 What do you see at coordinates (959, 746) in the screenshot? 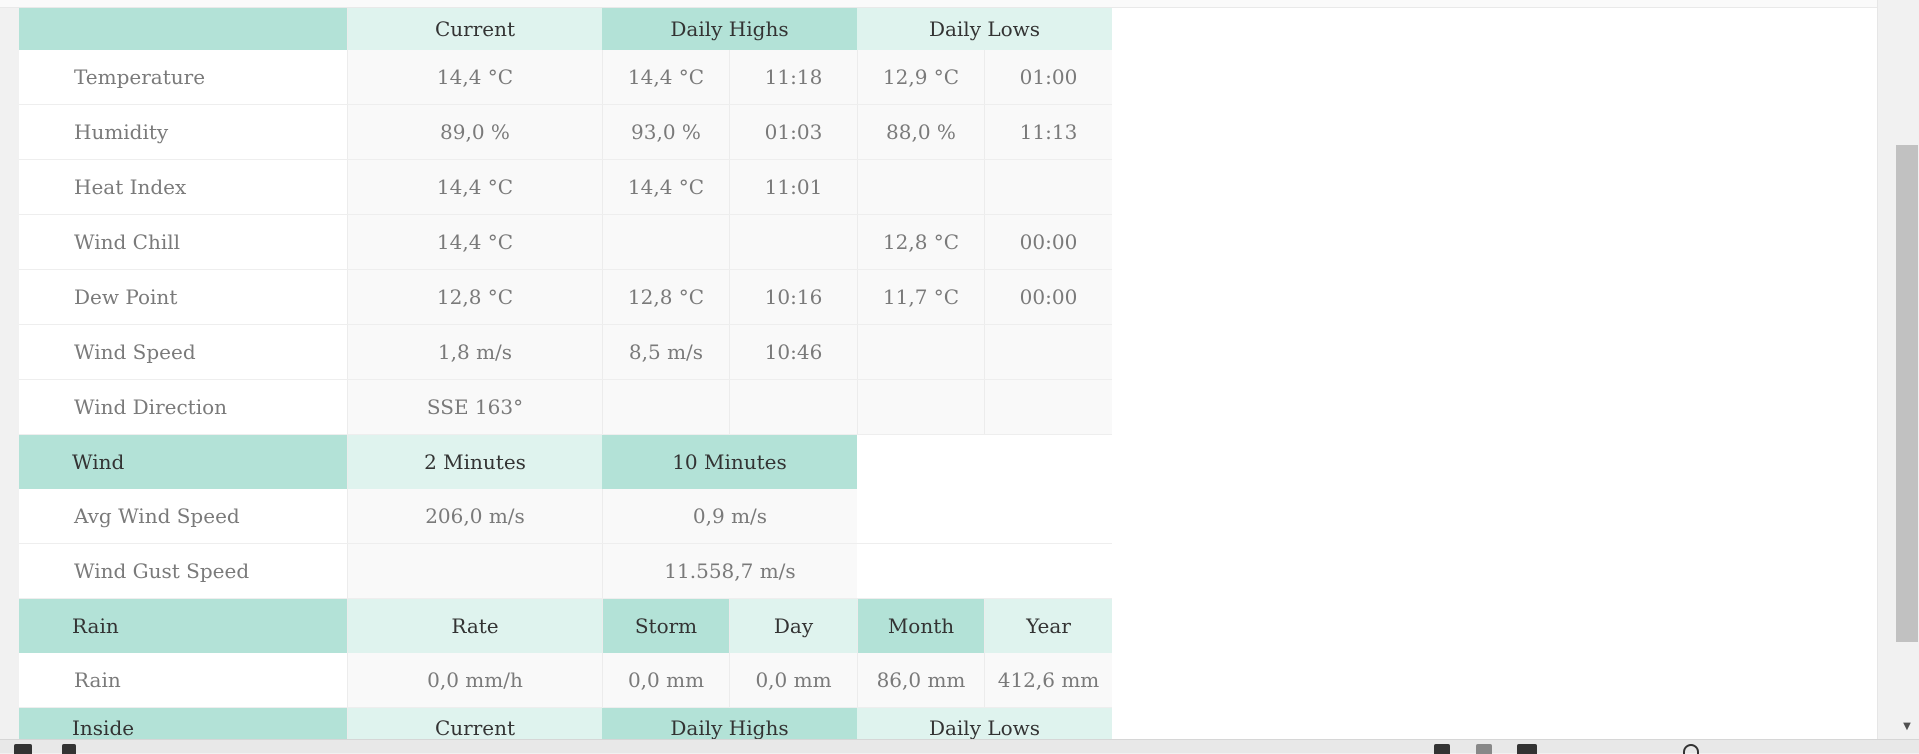
I see `taskbar` at bounding box center [959, 746].